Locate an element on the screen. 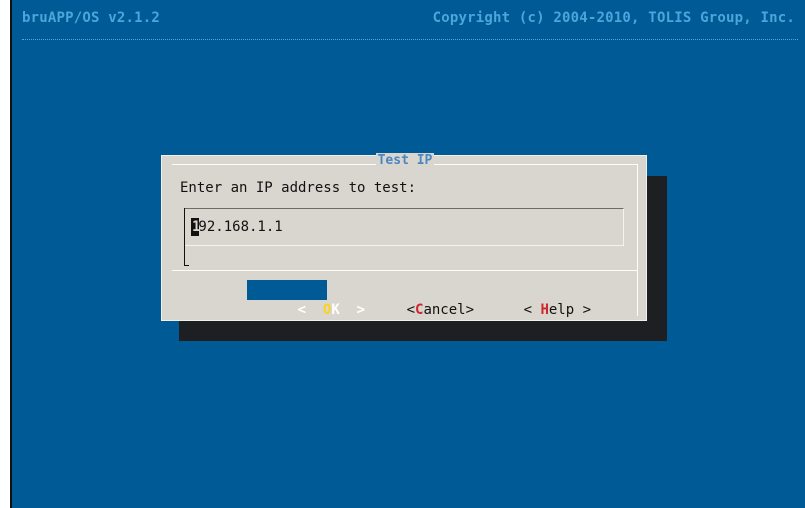 The image size is (805, 508). cancel-button-prefix: < is located at coordinates (411, 310).